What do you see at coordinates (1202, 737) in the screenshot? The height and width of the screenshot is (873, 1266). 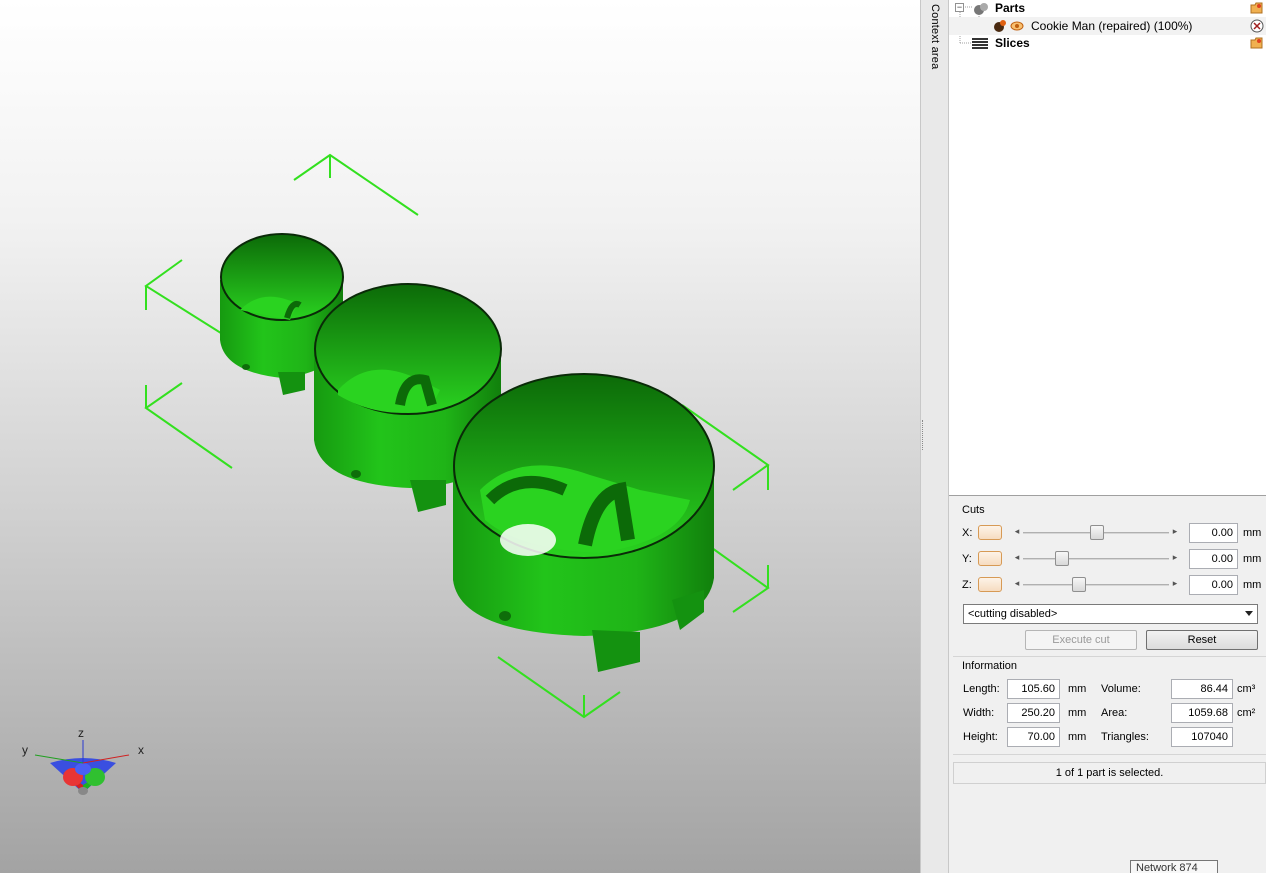 I see `triangles-value: 107040` at bounding box center [1202, 737].